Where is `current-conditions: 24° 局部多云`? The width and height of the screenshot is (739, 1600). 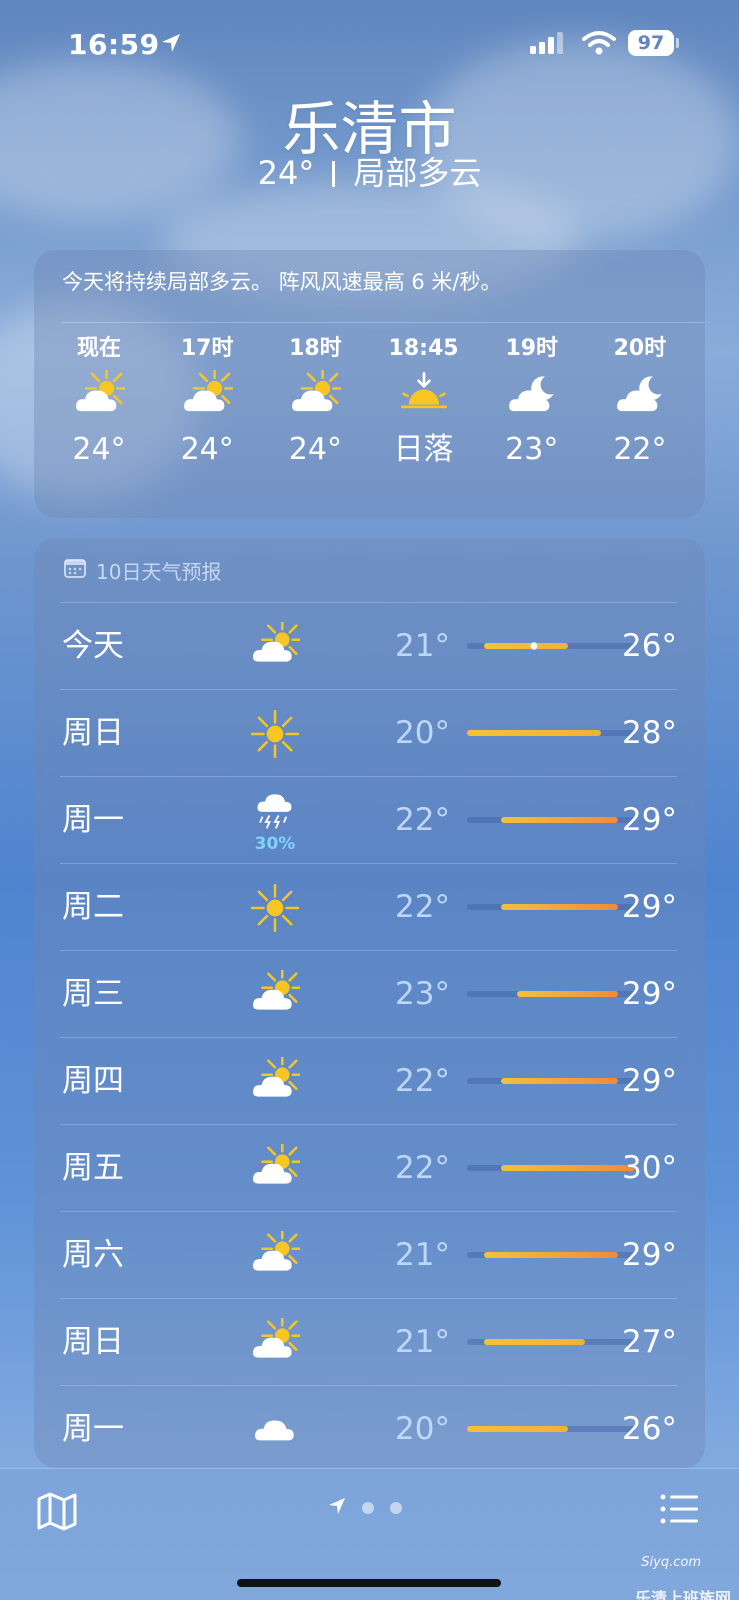
current-conditions: 24° 局部多云 is located at coordinates (369, 171).